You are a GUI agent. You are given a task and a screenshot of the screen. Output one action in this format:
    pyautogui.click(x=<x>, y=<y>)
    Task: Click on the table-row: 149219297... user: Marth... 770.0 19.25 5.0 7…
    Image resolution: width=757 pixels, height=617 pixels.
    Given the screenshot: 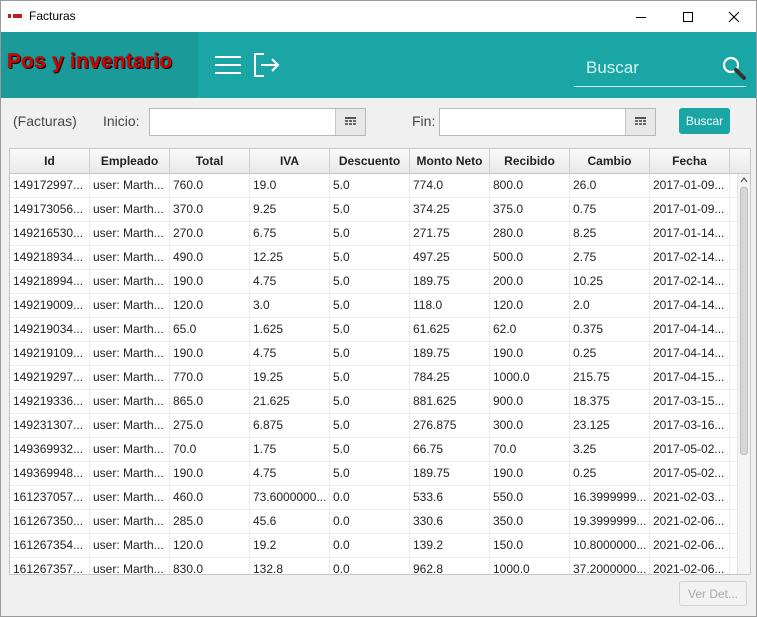 What is the action you would take?
    pyautogui.click(x=373, y=378)
    